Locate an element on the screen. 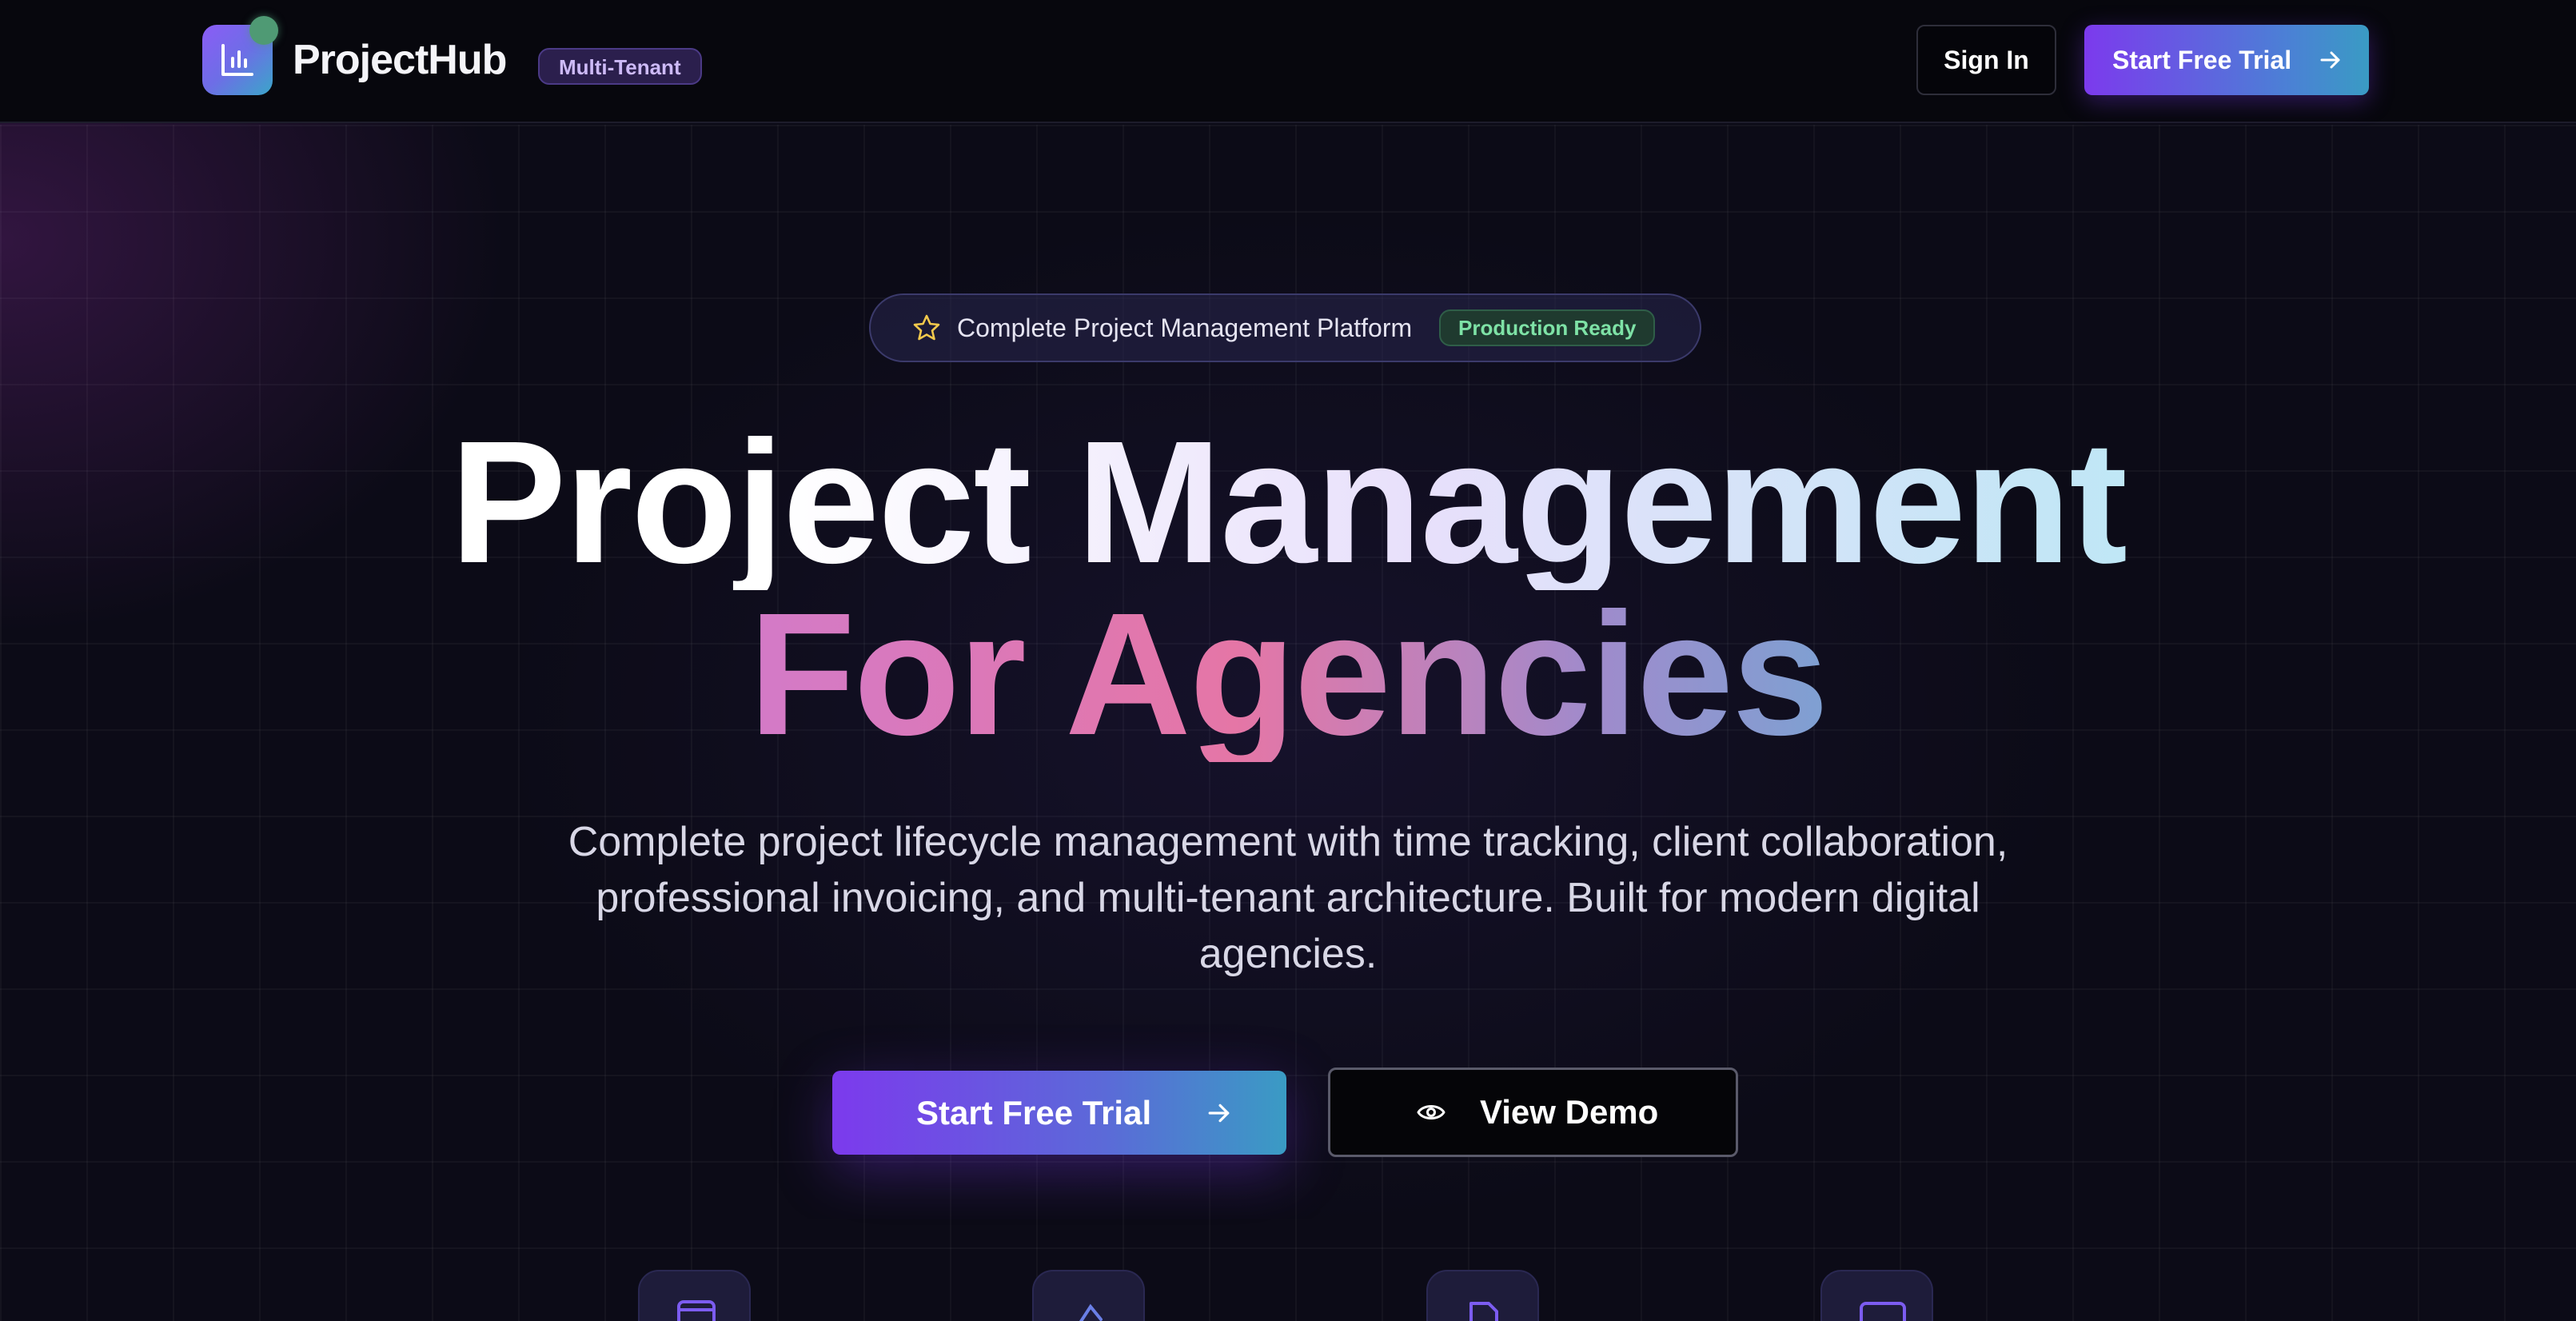  feature-tile-calendar is located at coordinates (694, 1295).